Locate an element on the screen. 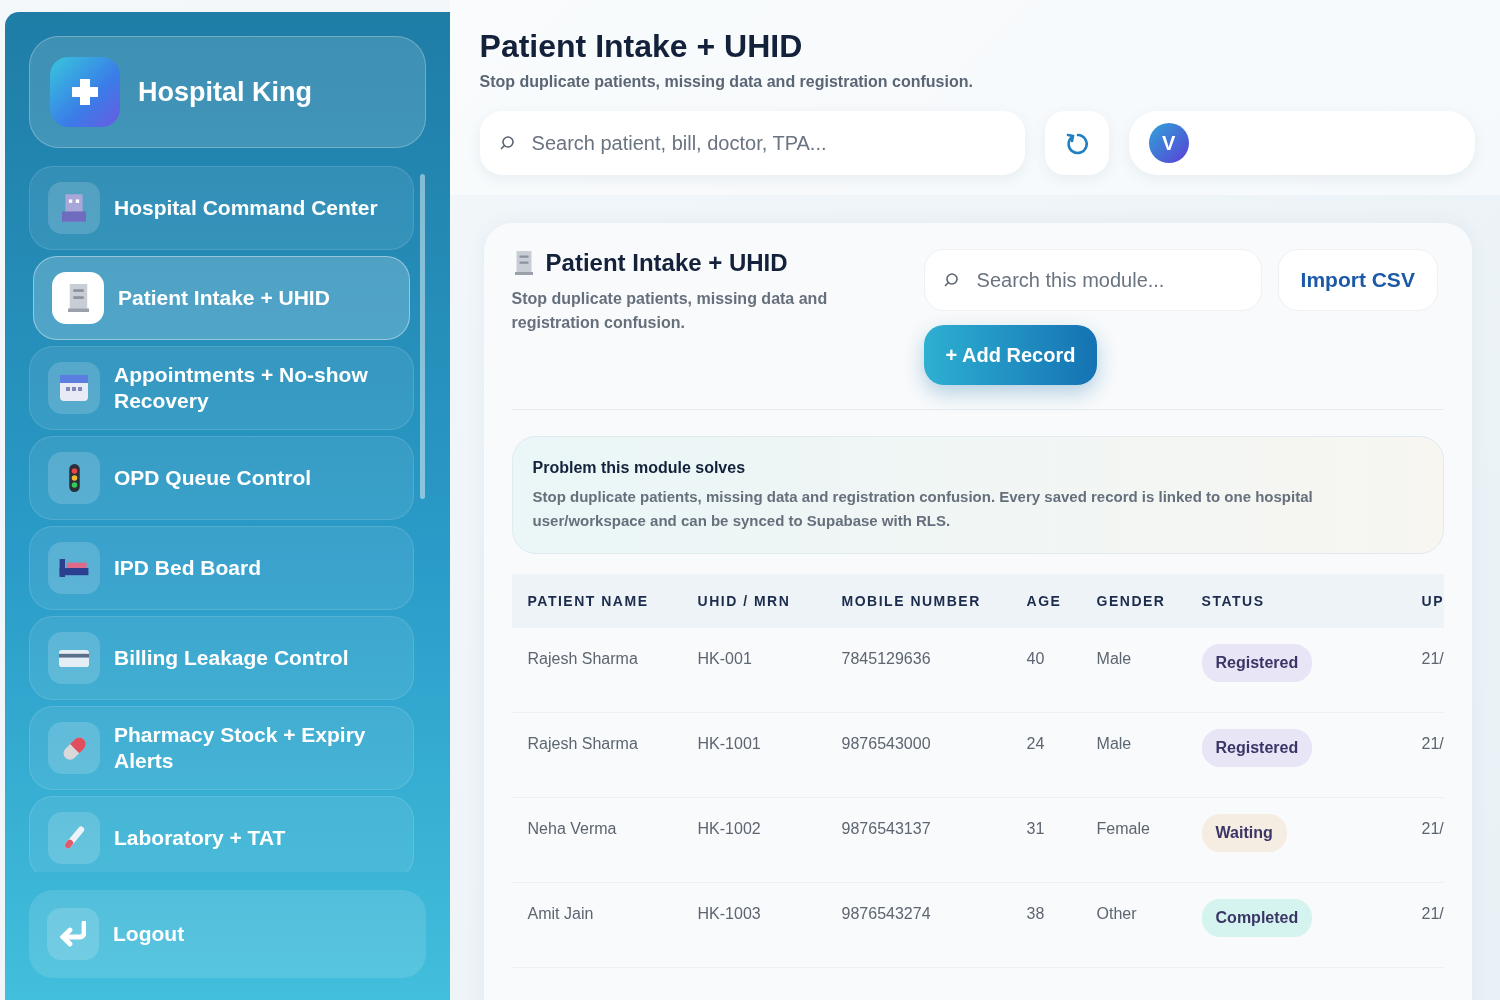 This screenshot has height=1000, width=1500. module-title: Patient Intake + UHID is located at coordinates (666, 263).